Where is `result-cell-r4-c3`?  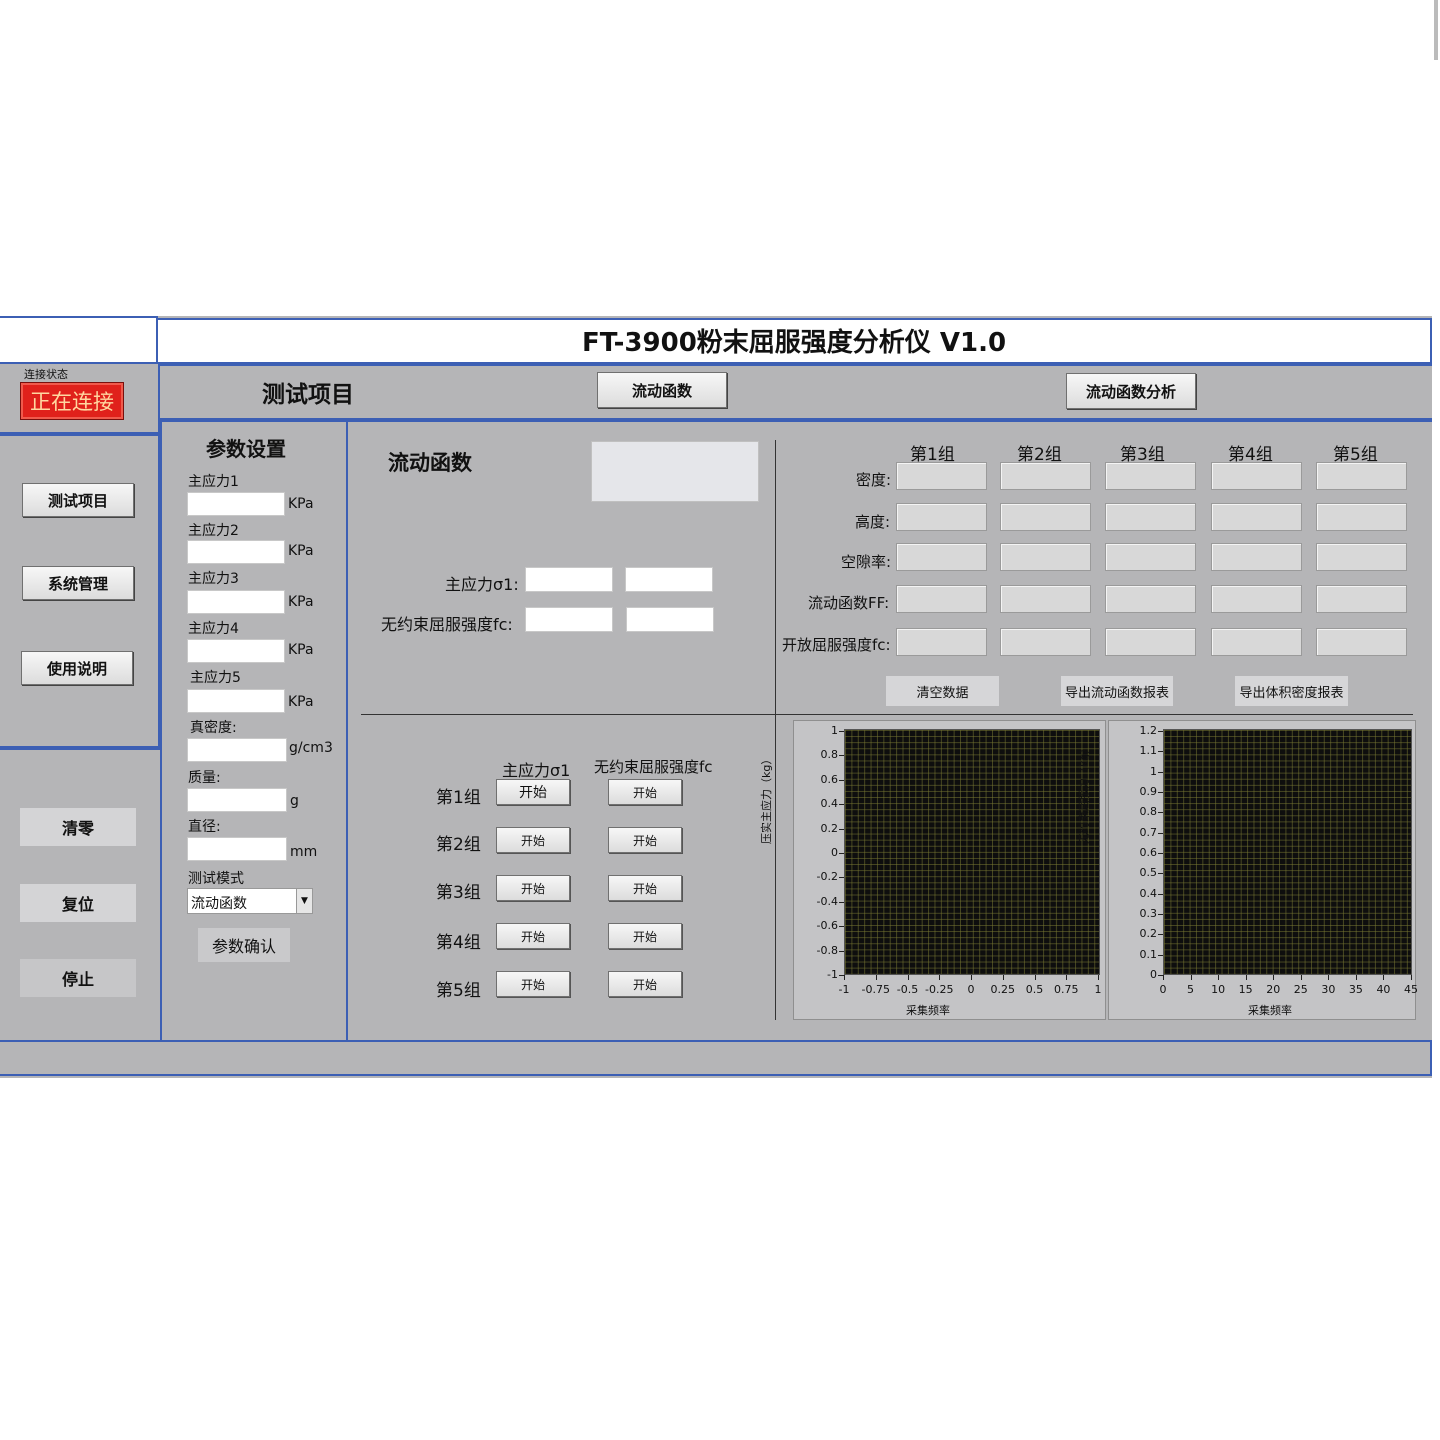 result-cell-r4-c3 is located at coordinates (1150, 599).